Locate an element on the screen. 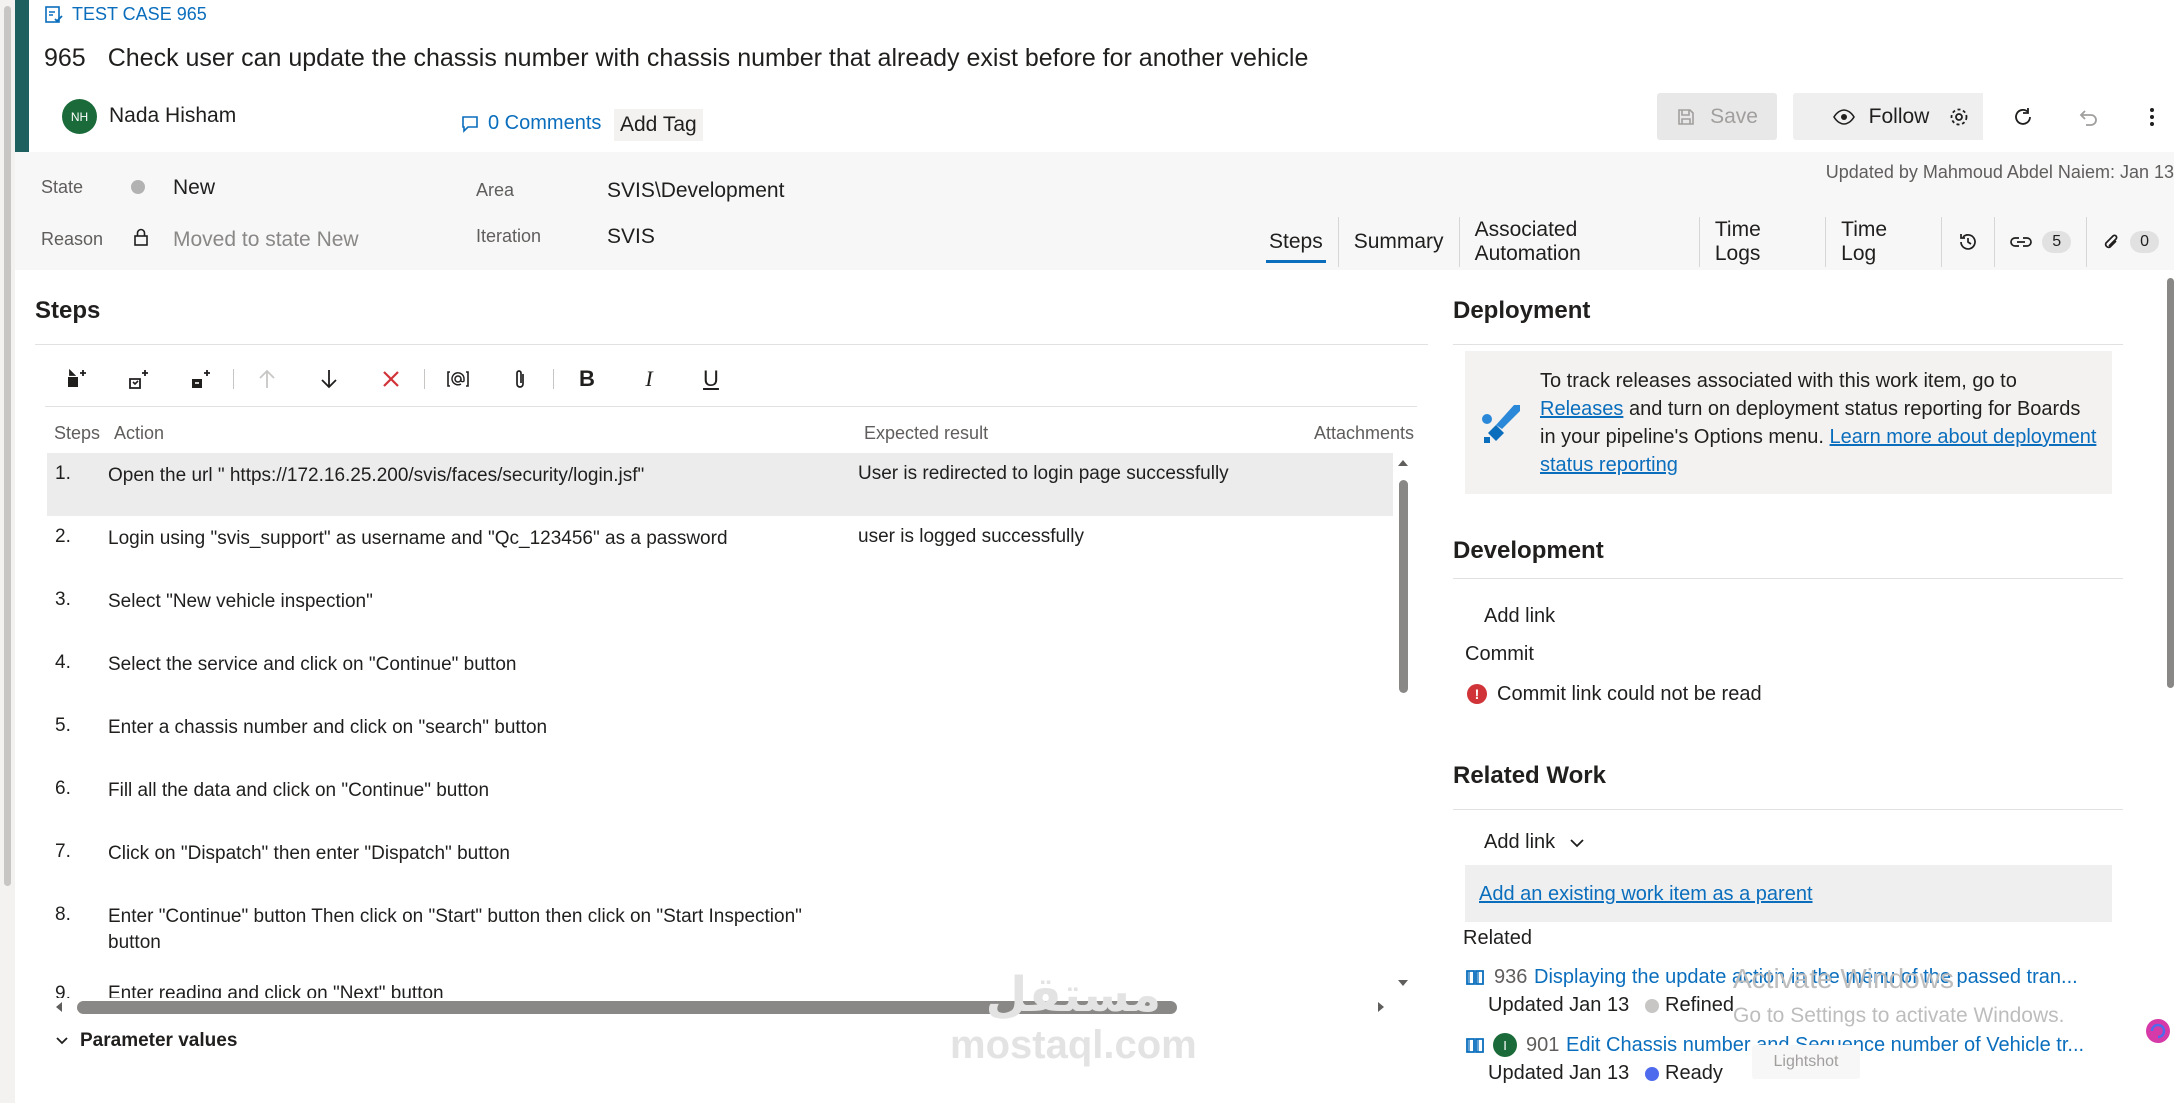  create-shared-steps-icon is located at coordinates (201, 379).